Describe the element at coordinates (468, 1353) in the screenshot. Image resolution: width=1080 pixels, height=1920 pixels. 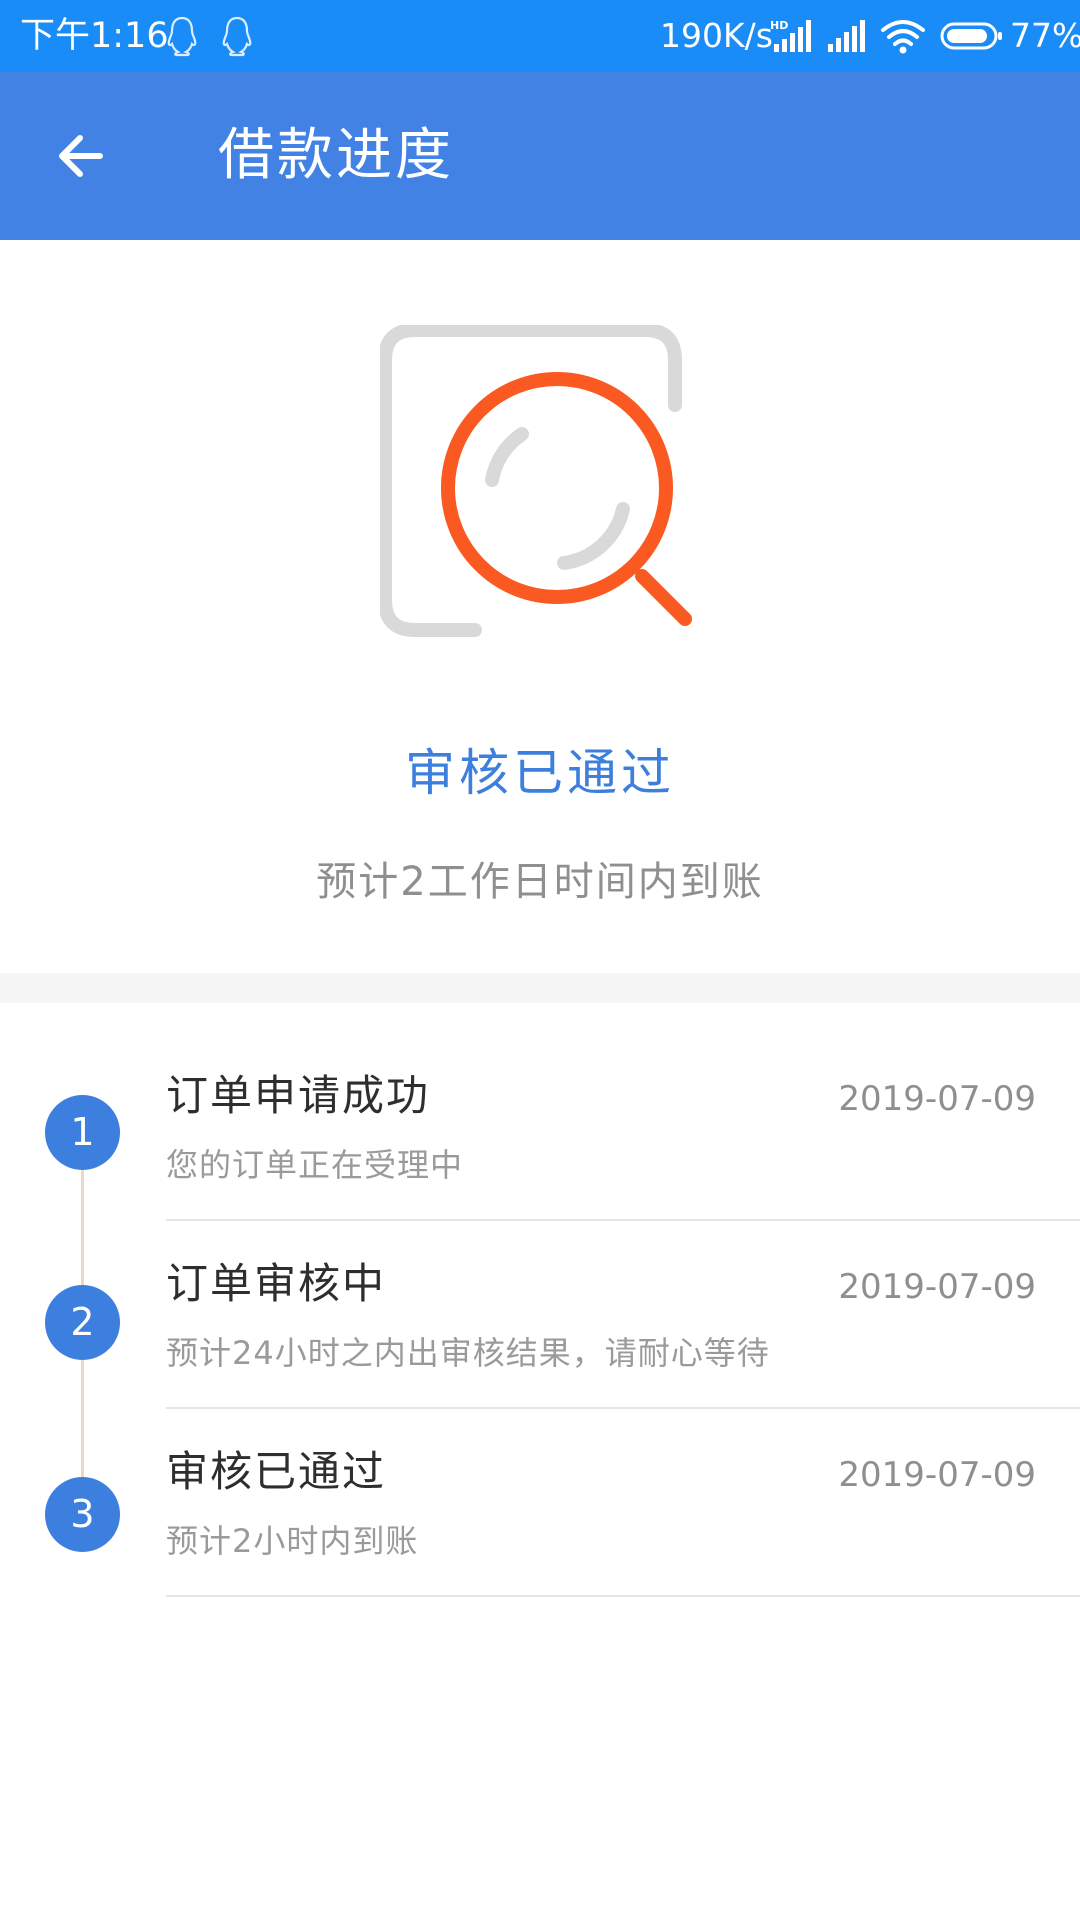
I see `step-description: 预计24小时之内出审核结果，请耐心等待` at that location.